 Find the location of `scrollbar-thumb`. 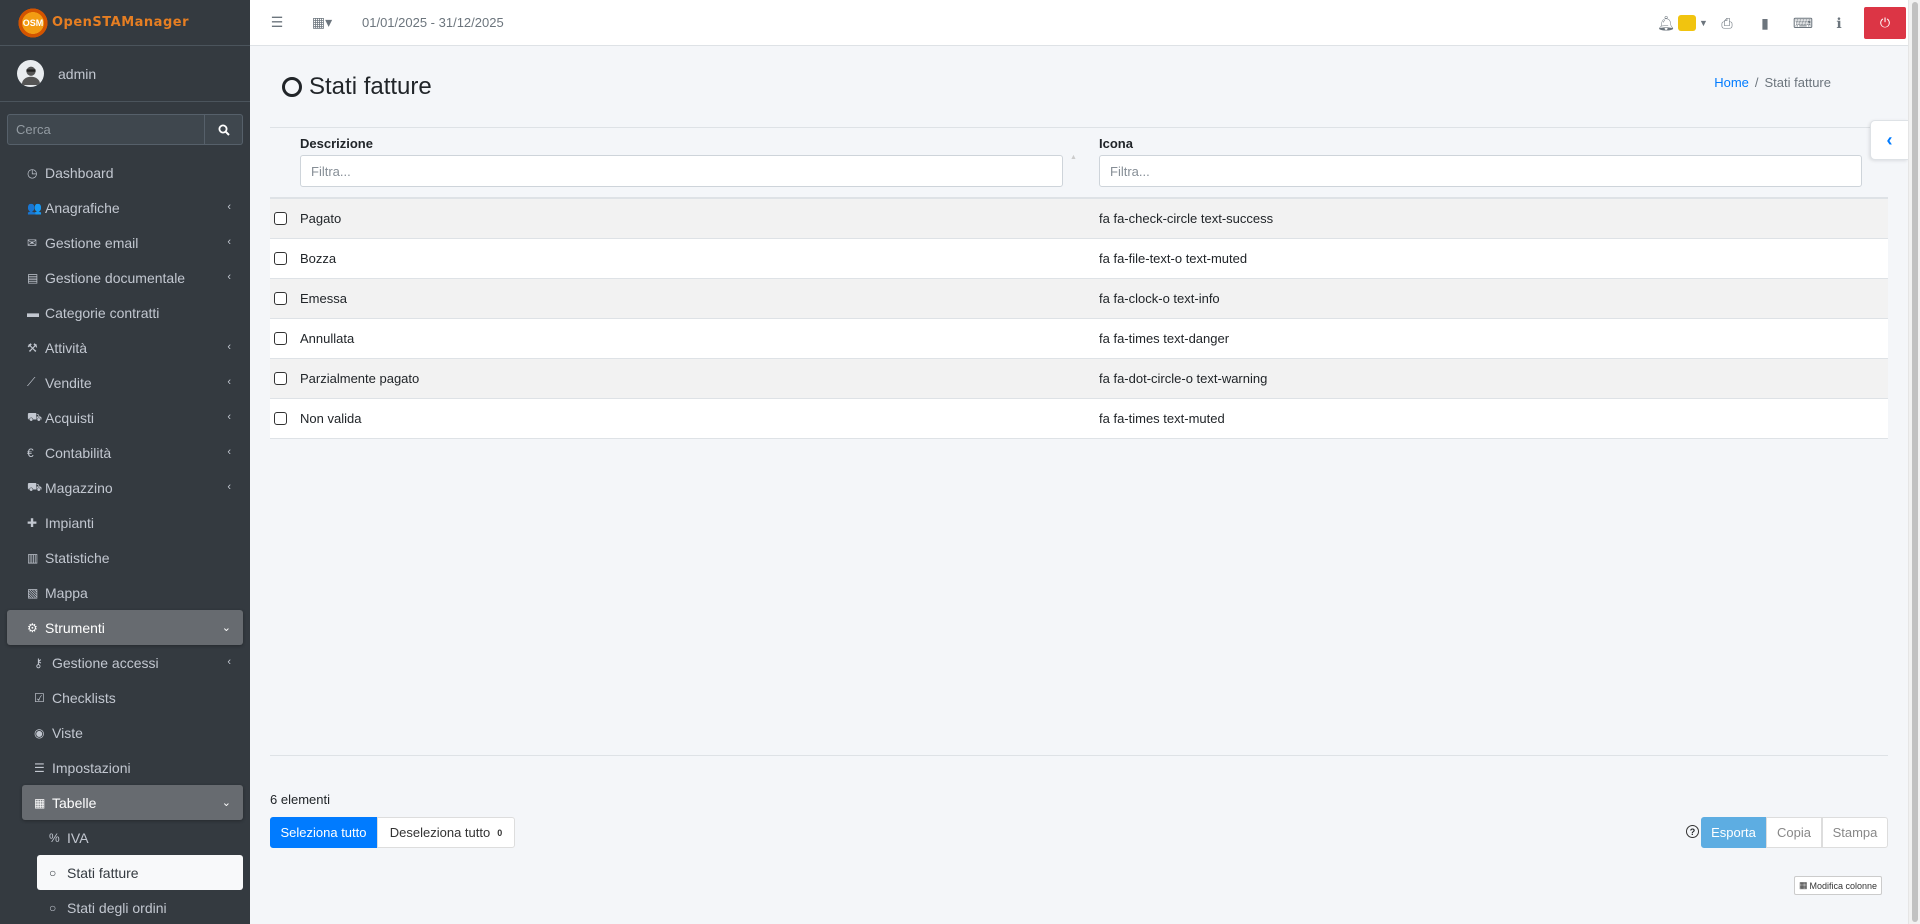

scrollbar-thumb is located at coordinates (1915, 462).